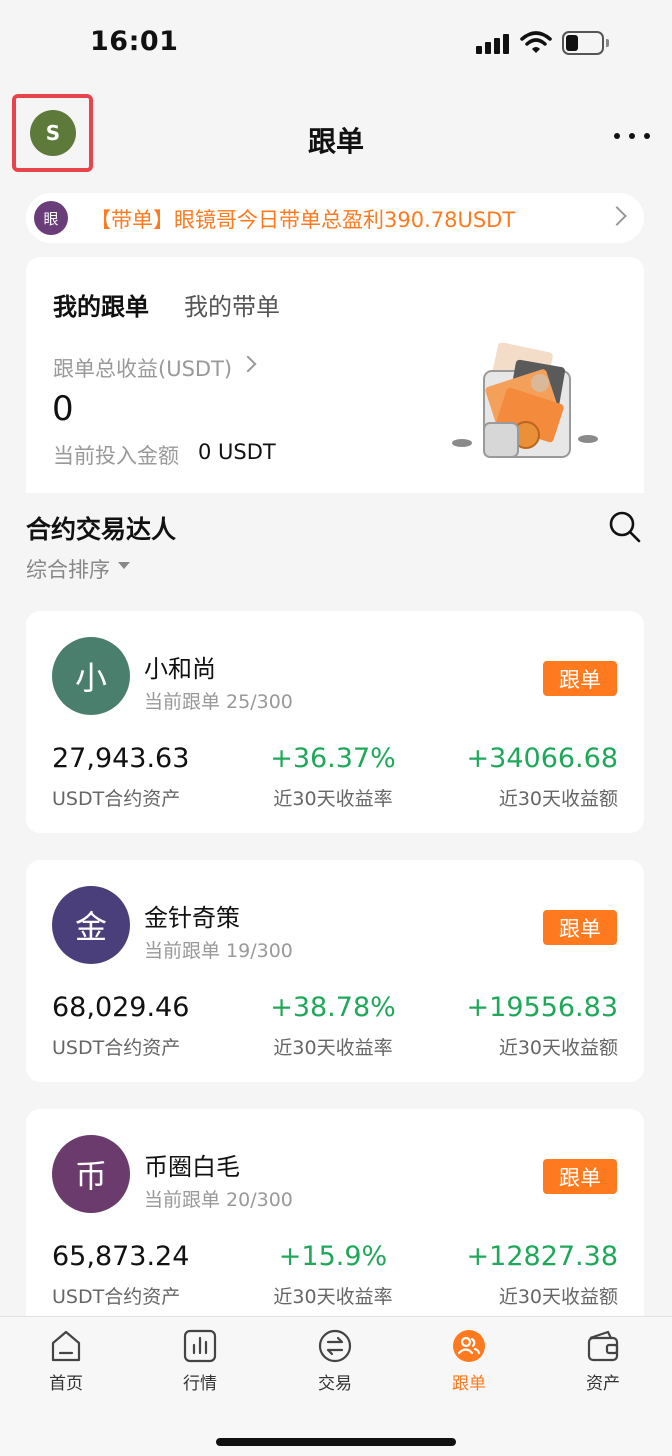  What do you see at coordinates (603, 1364) in the screenshot?
I see `tab-assets: 资产` at bounding box center [603, 1364].